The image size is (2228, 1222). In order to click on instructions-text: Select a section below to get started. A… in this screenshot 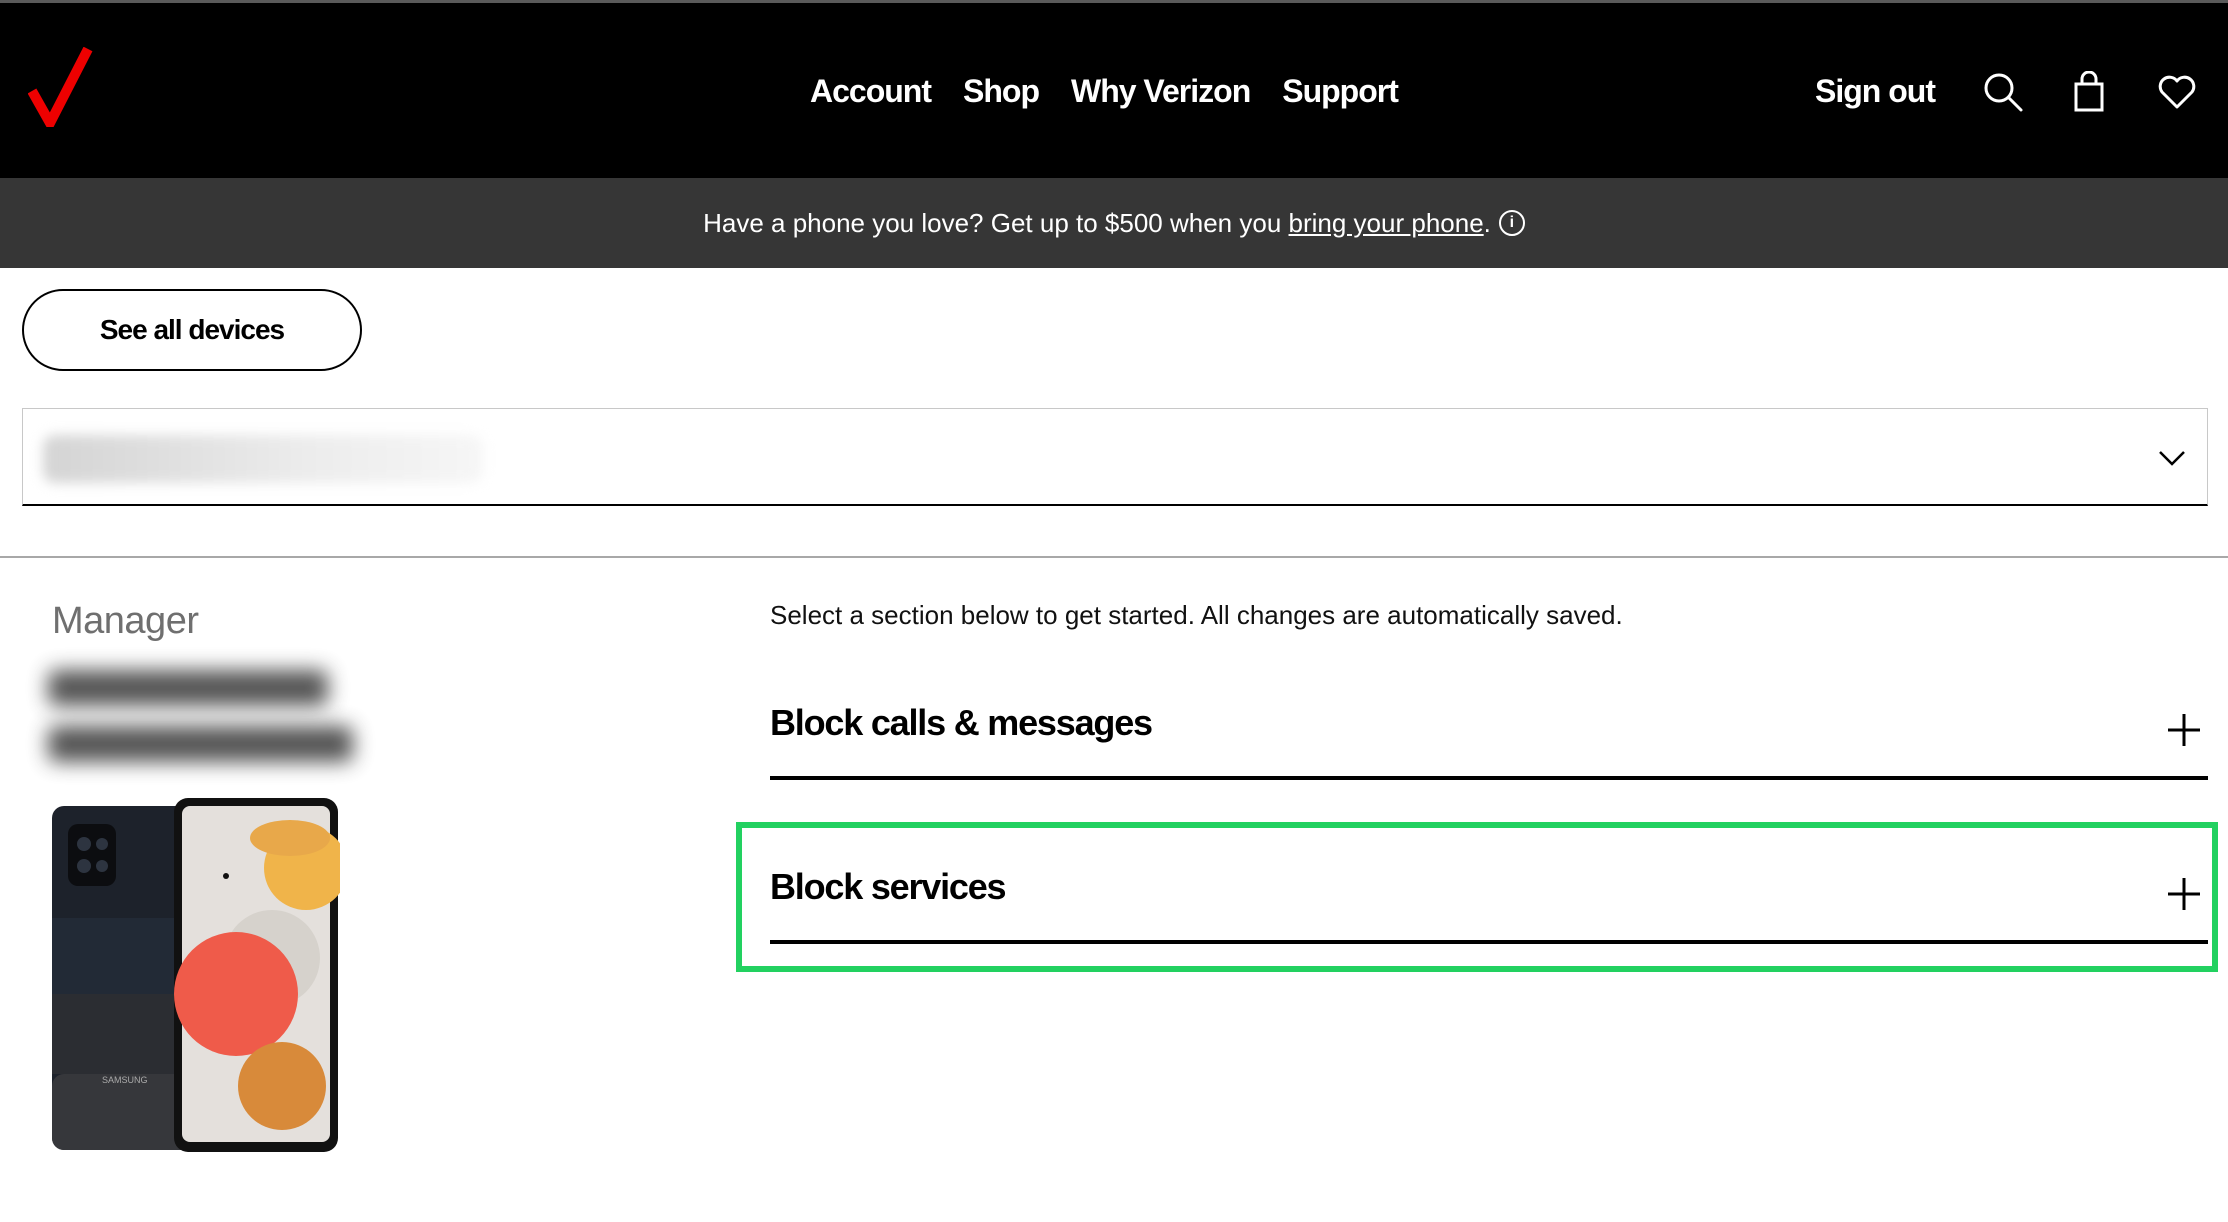, I will do `click(1196, 615)`.